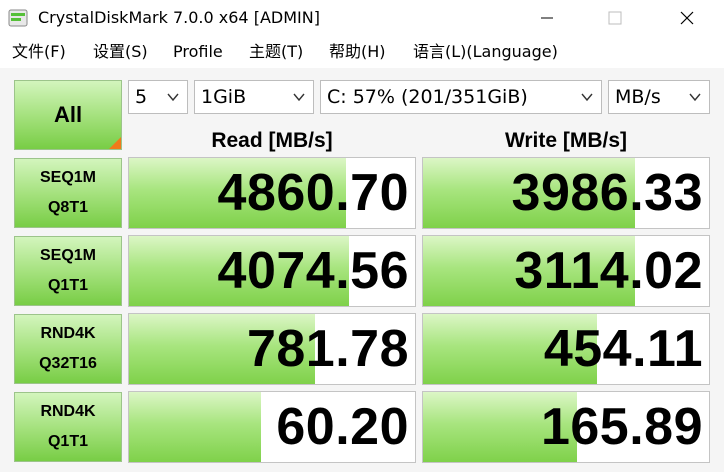  What do you see at coordinates (607, 193) in the screenshot?
I see `write-value: 3986.33` at bounding box center [607, 193].